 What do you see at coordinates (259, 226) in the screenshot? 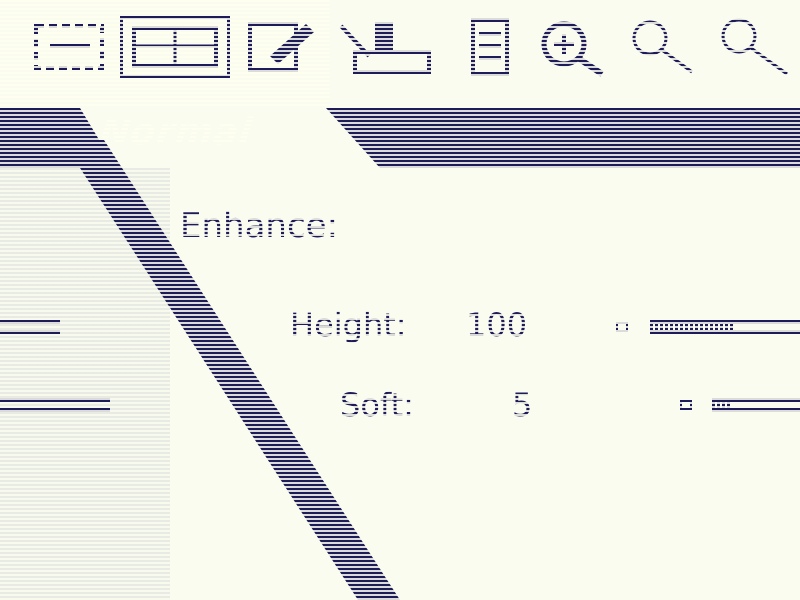
I see `enhance-heading: Enhance:` at bounding box center [259, 226].